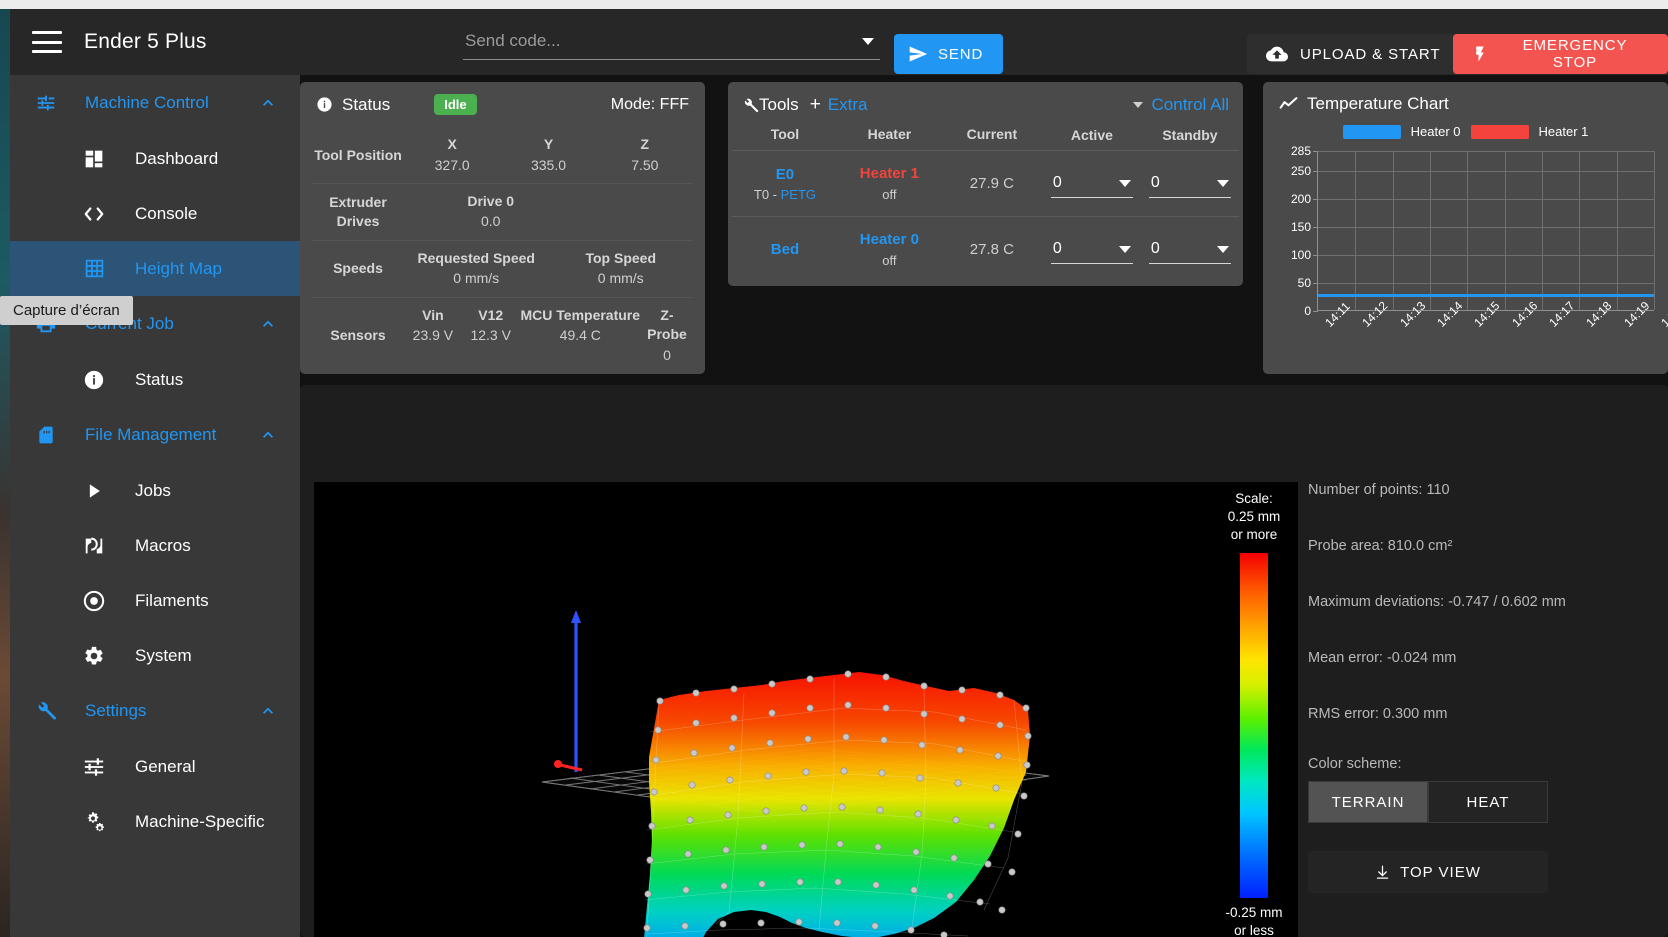  I want to click on sidebar-item-machine-specific: Machine-Specific, so click(155, 821).